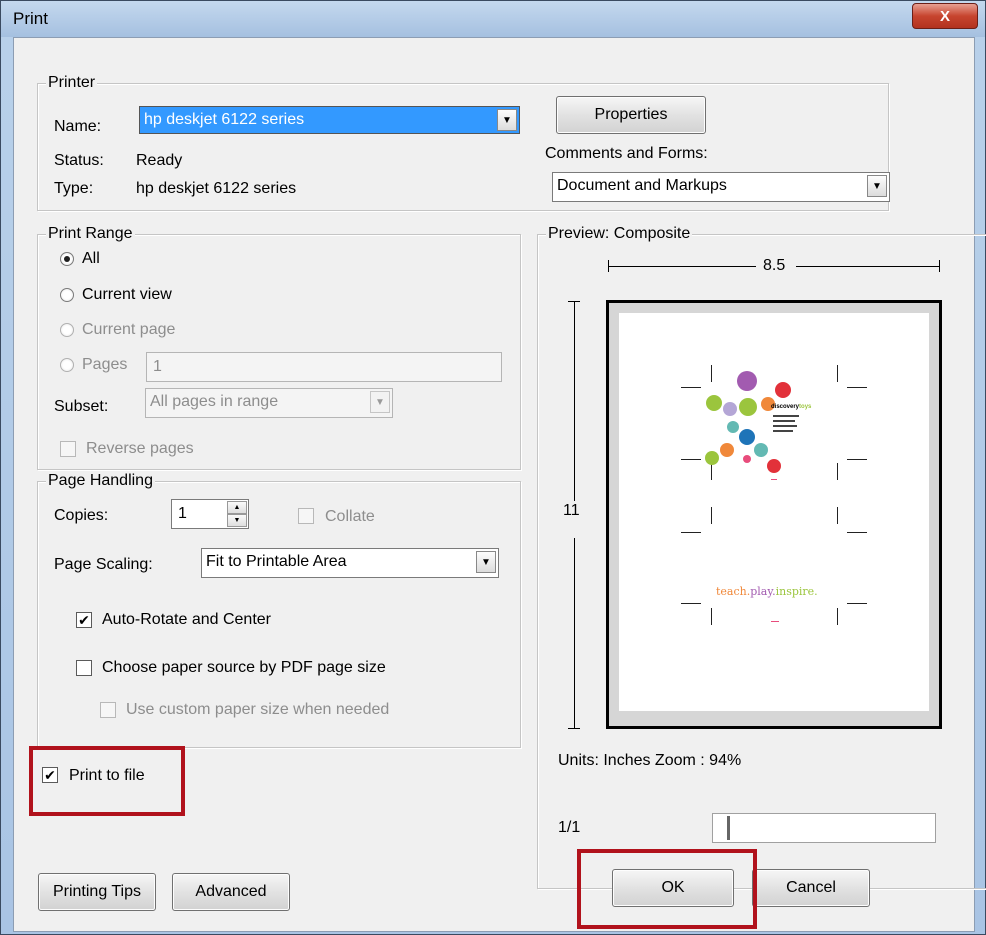 This screenshot has height=935, width=986. I want to click on printing-tips-button: Printing Tips, so click(97, 892).